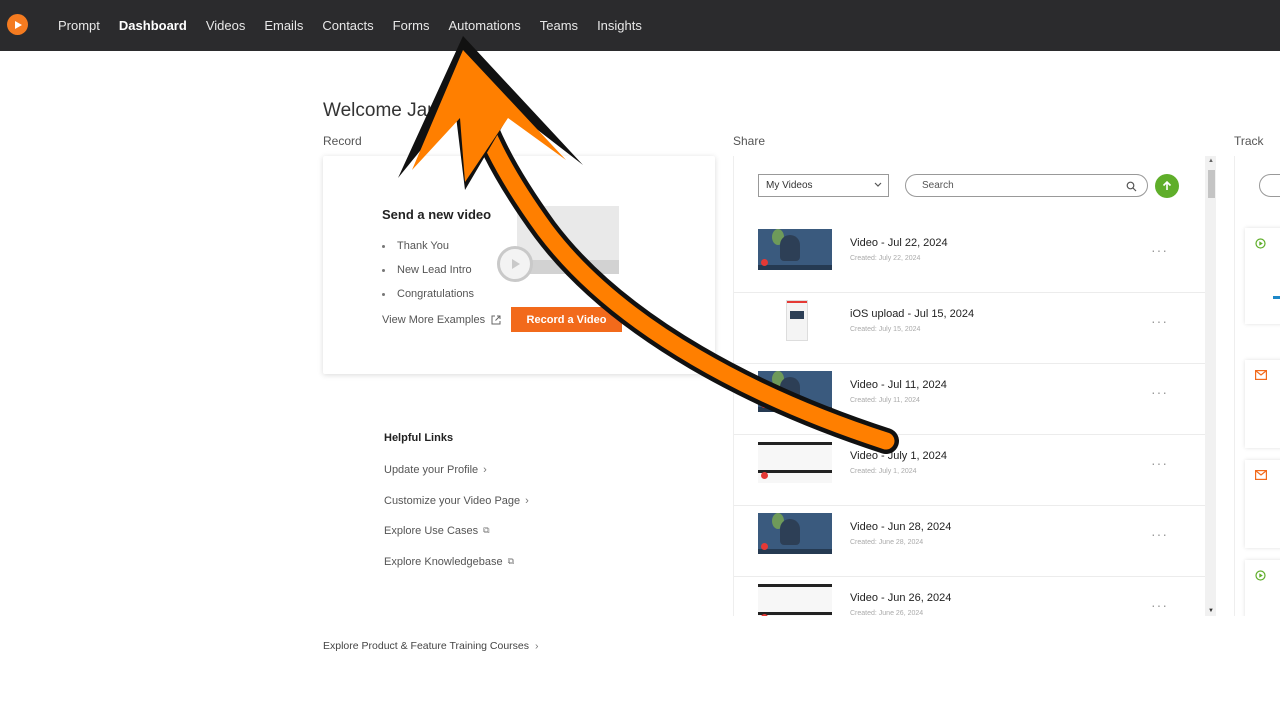 This screenshot has height=720, width=1280. I want to click on video-created-date: Created: July 1, 2024, so click(883, 471).